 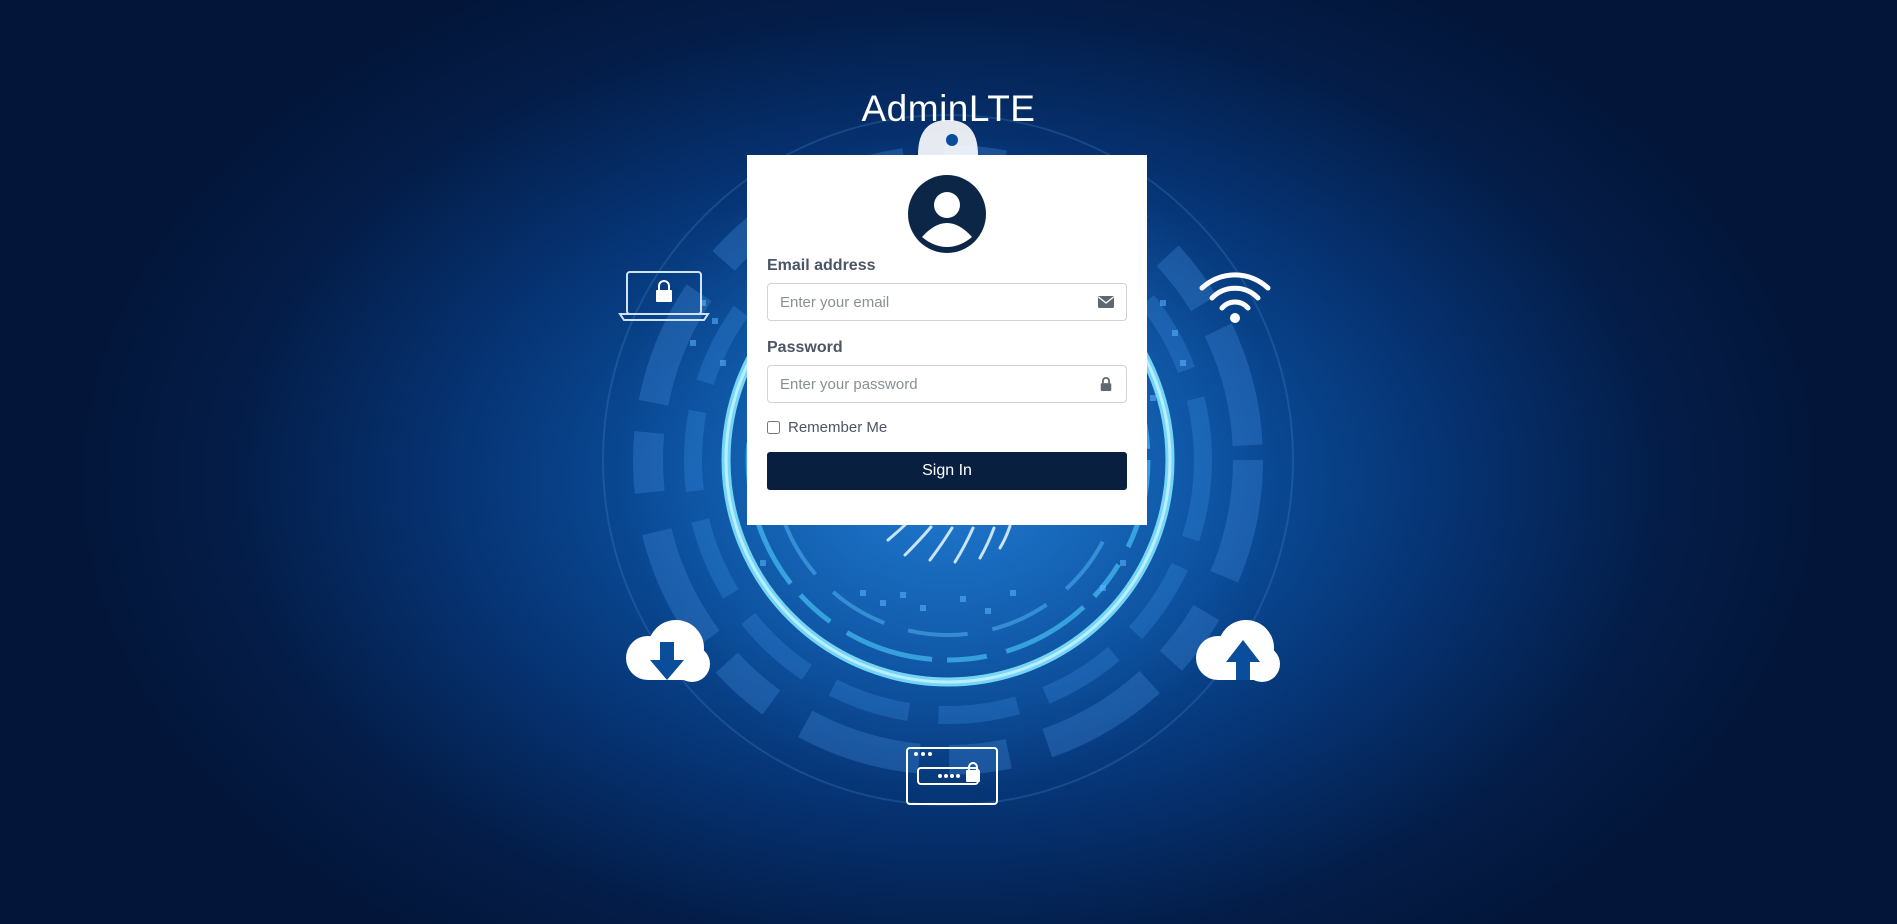 What do you see at coordinates (947, 427) in the screenshot?
I see `remember-me-row: Remember Me` at bounding box center [947, 427].